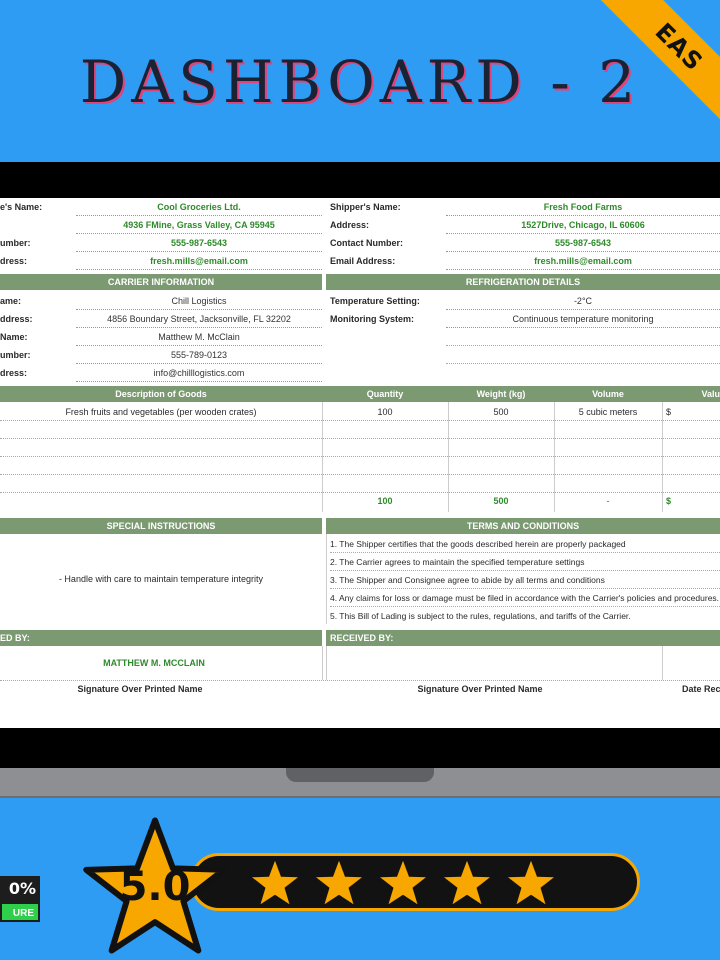 The height and width of the screenshot is (960, 720). What do you see at coordinates (501, 394) in the screenshot?
I see `col-weight: Weight (kg)` at bounding box center [501, 394].